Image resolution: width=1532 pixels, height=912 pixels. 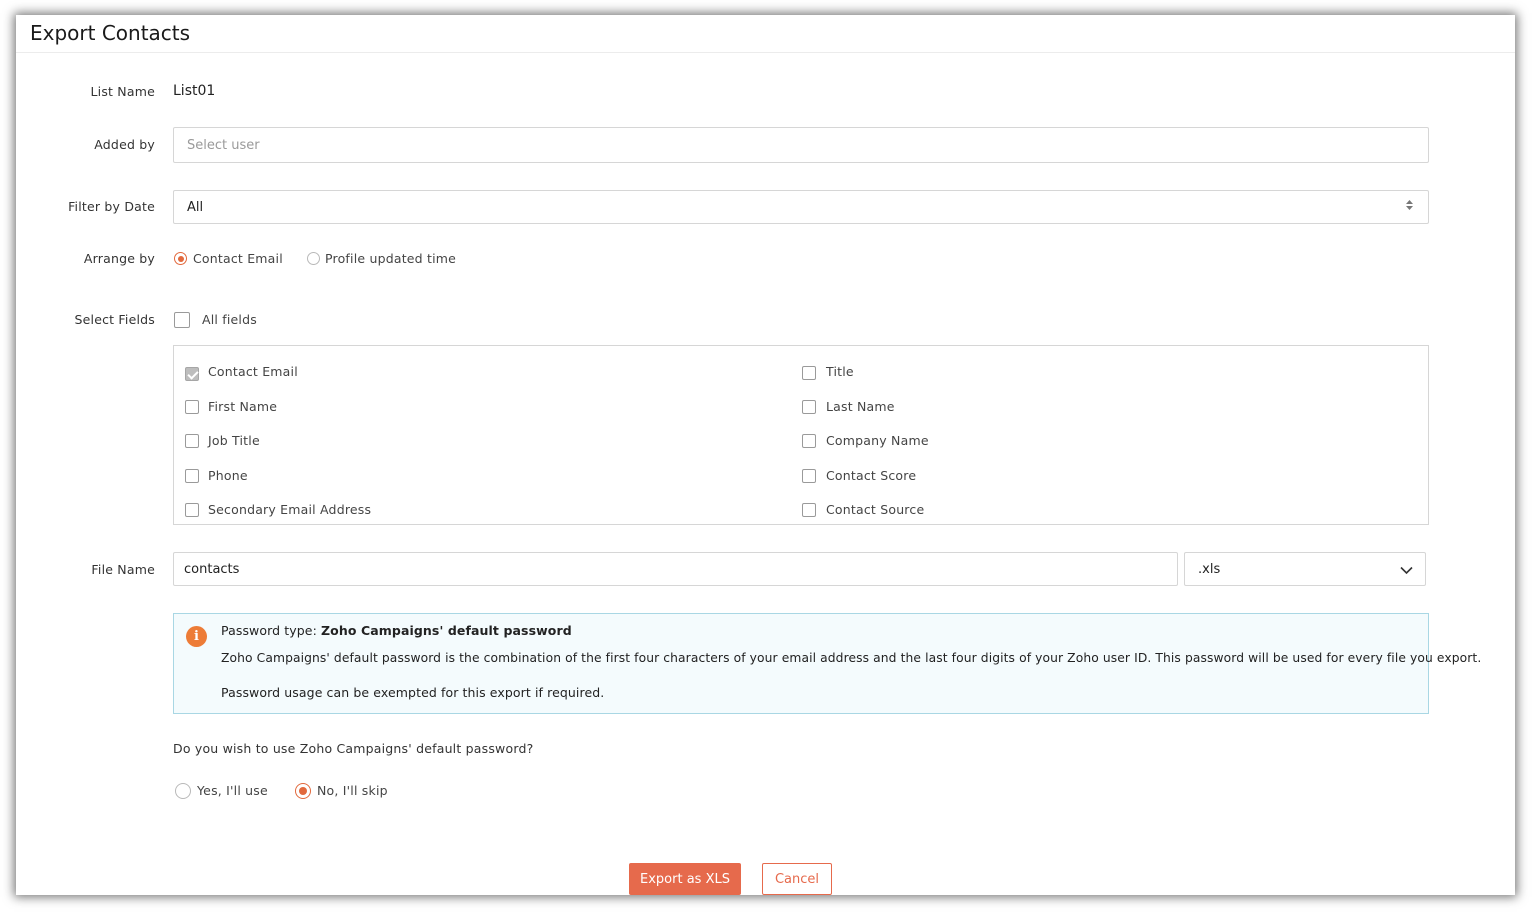 I want to click on dialog-header: Export Contacts, so click(x=765, y=34).